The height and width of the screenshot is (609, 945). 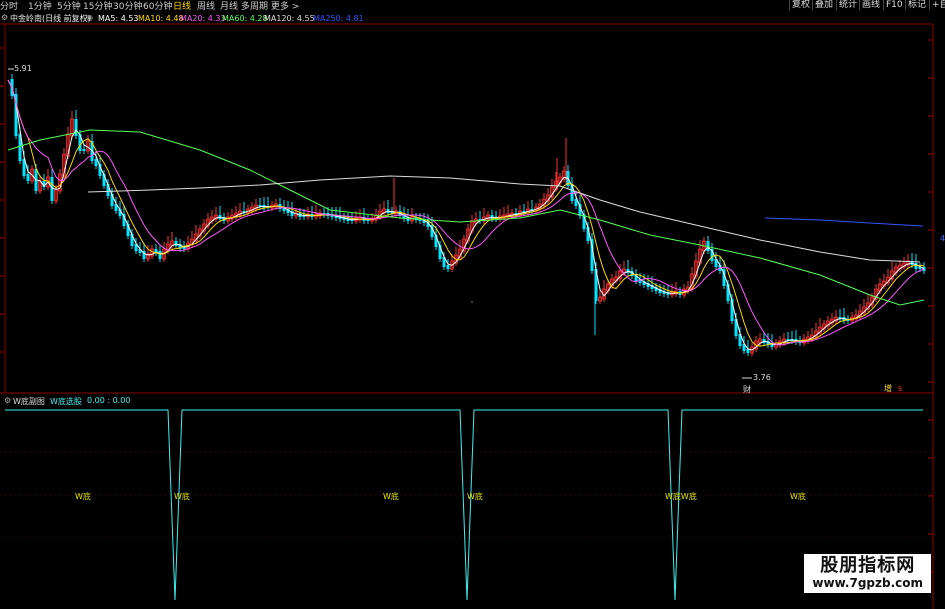 I want to click on watermark-title: 股朋指标网, so click(x=868, y=565).